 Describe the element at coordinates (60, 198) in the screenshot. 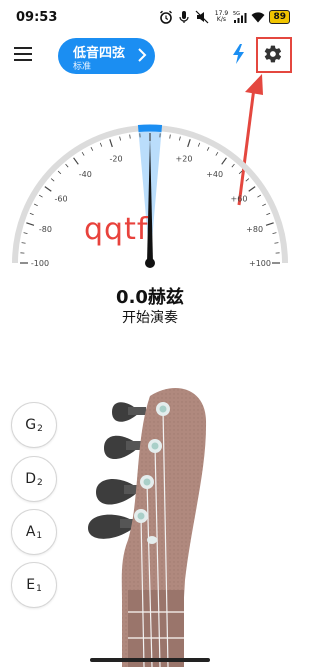

I see `gauge-label-left: -60` at that location.